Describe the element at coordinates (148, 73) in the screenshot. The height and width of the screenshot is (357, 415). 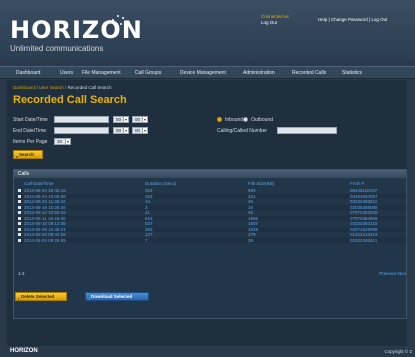
I see `nav-item-call-groups: Call Groups` at that location.